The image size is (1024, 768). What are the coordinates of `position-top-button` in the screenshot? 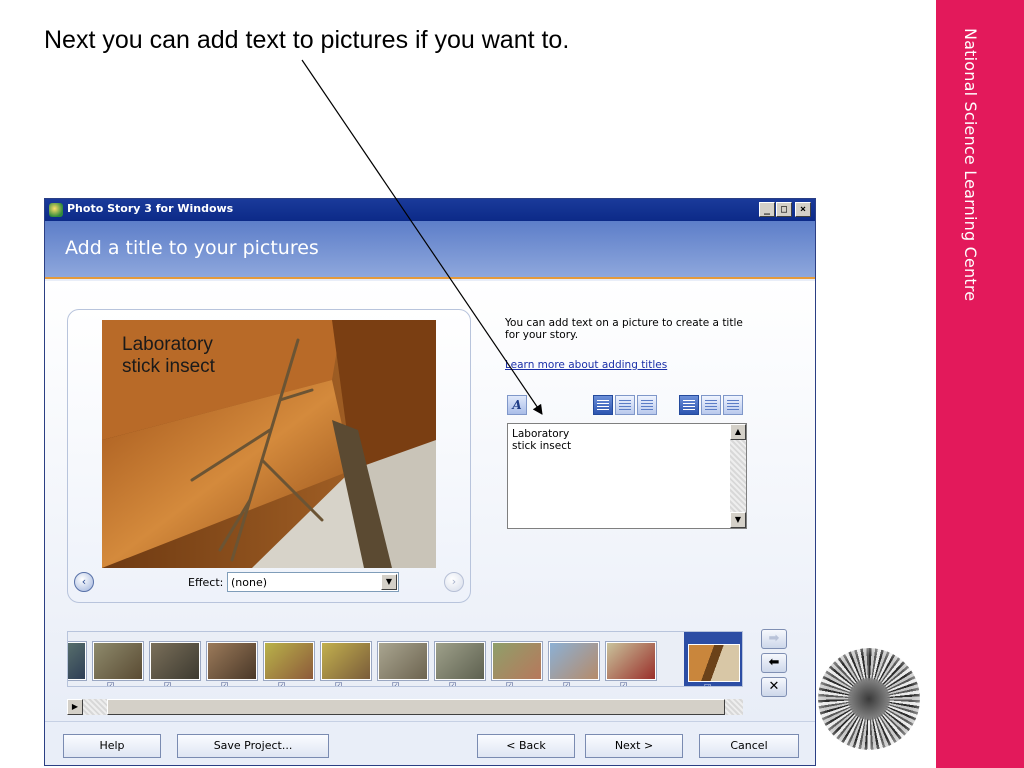 It's located at (689, 405).